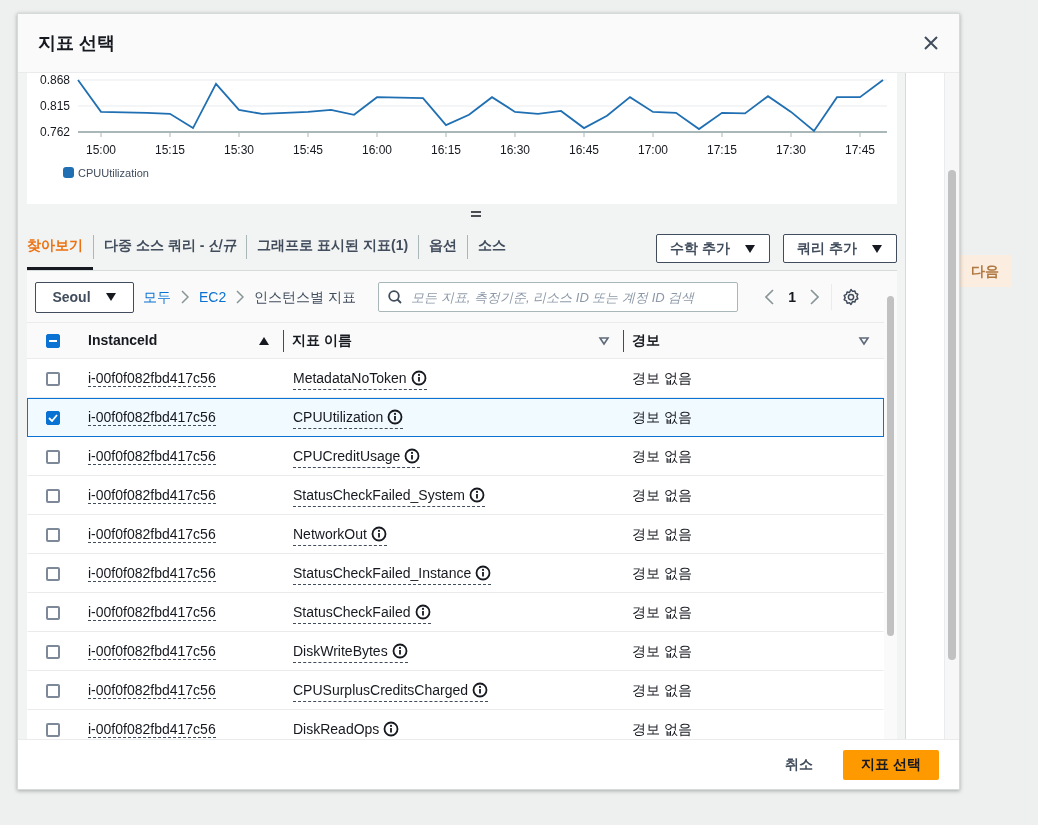 The image size is (1038, 825). Describe the element at coordinates (101, 150) in the screenshot. I see `axis-label: 15:00` at that location.